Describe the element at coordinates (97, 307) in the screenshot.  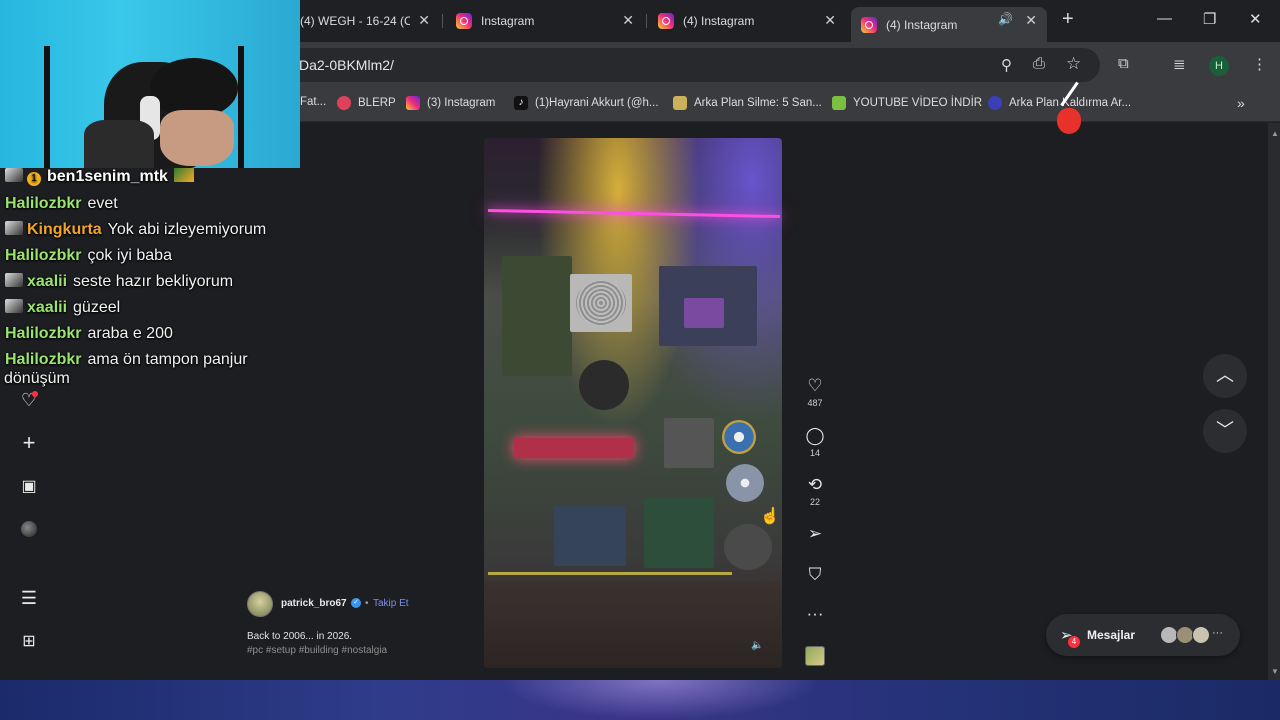
I see `chat-text: güzeel` at that location.